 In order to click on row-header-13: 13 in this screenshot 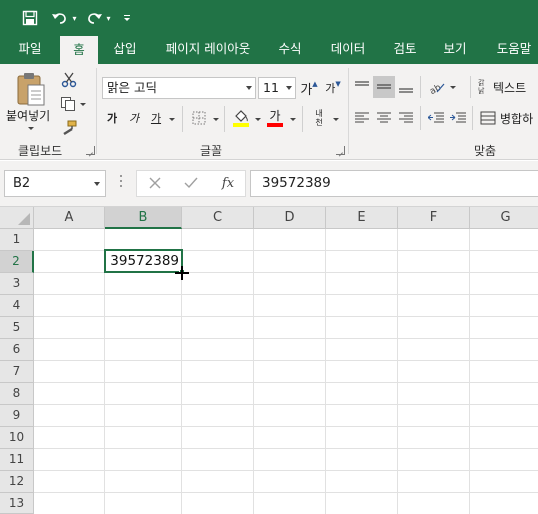, I will do `click(17, 503)`.